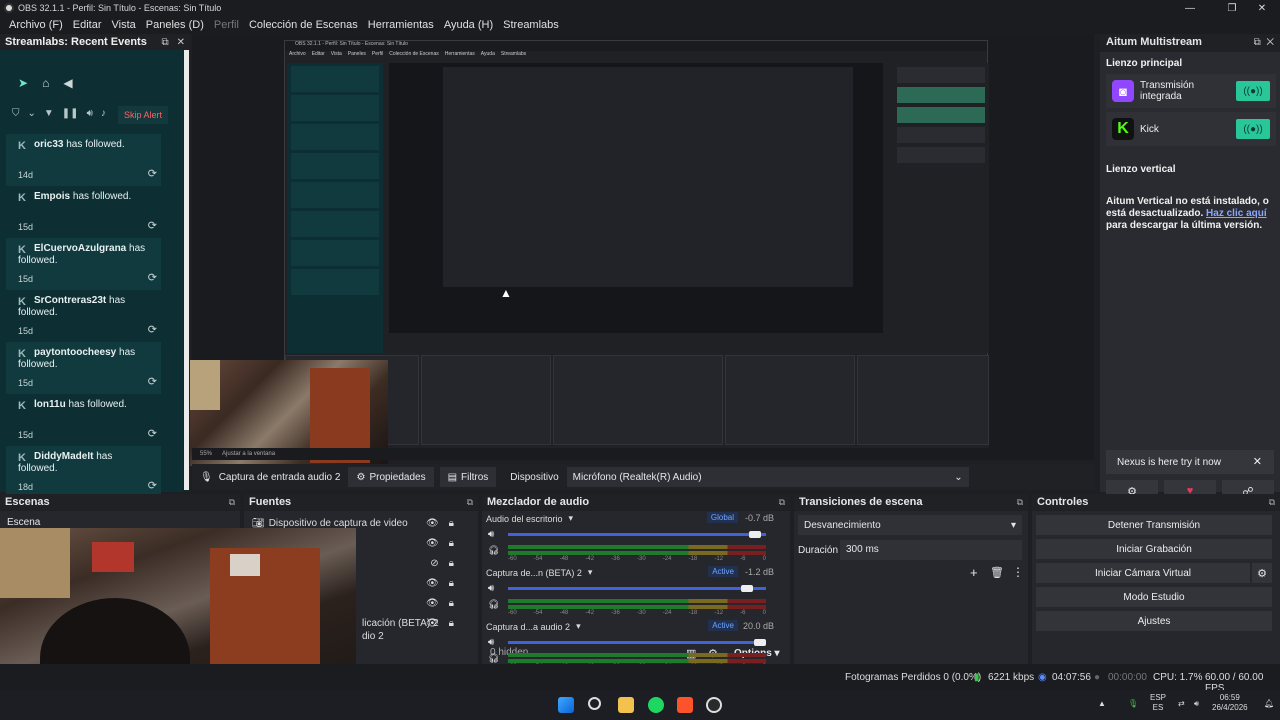 Image resolution: width=1280 pixels, height=720 pixels. What do you see at coordinates (1158, 703) in the screenshot?
I see `language-indicator: ESP ES` at bounding box center [1158, 703].